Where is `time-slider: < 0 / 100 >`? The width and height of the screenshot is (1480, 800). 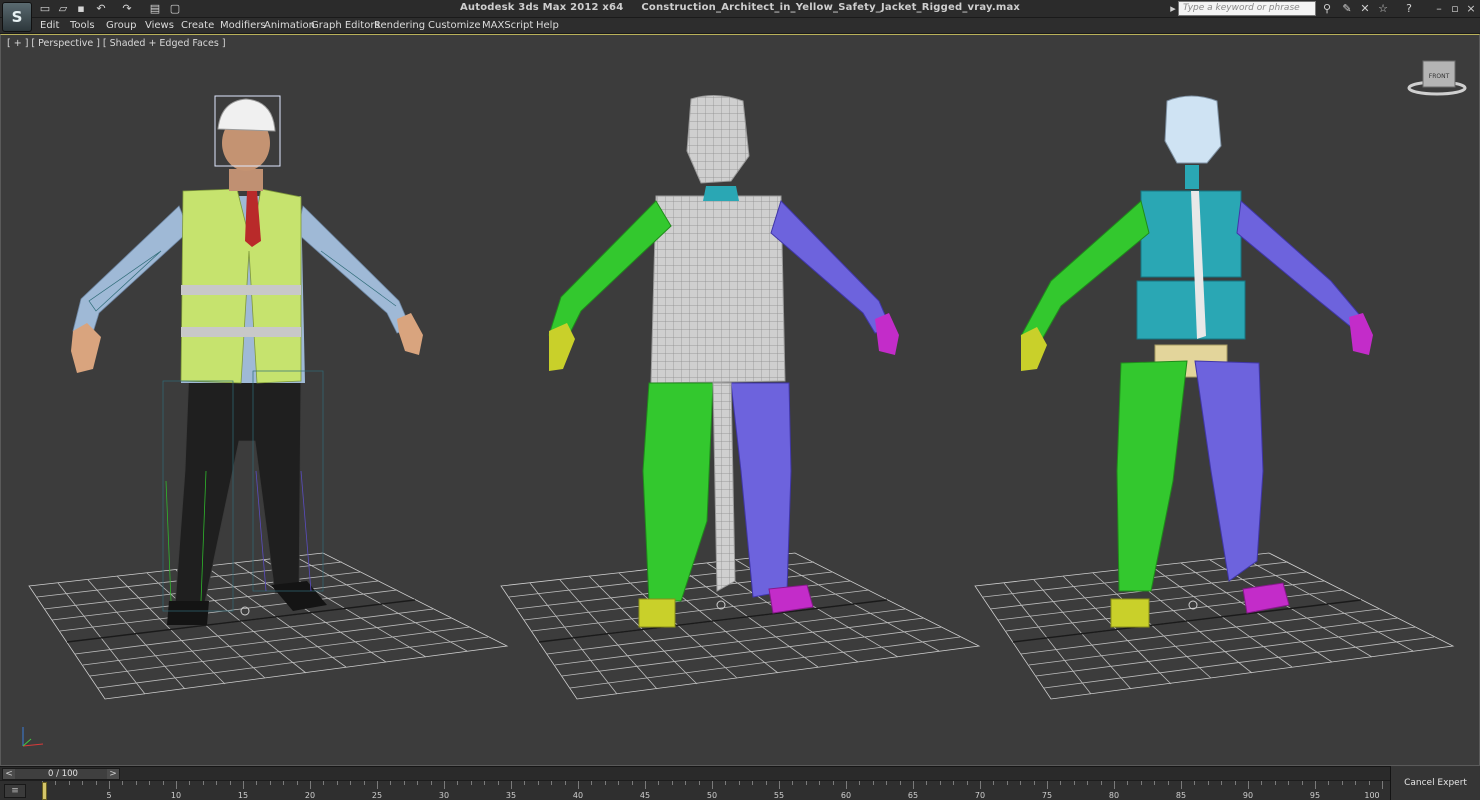 time-slider: < 0 / 100 > is located at coordinates (61, 774).